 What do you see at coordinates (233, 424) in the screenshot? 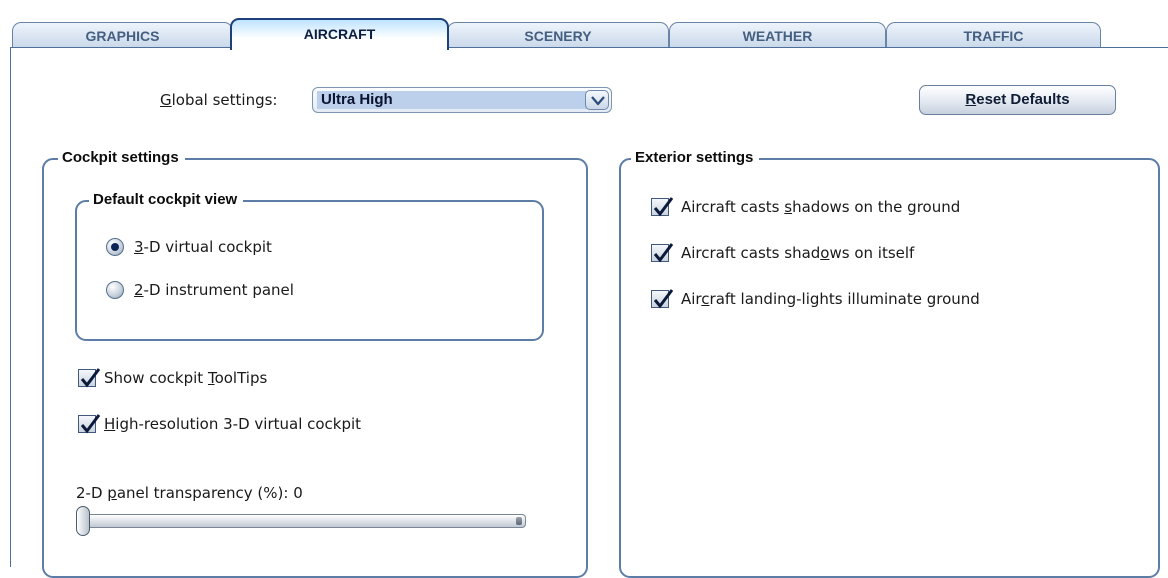
I see `checkbox-label: High-resolution 3-D virtual cockpit` at bounding box center [233, 424].